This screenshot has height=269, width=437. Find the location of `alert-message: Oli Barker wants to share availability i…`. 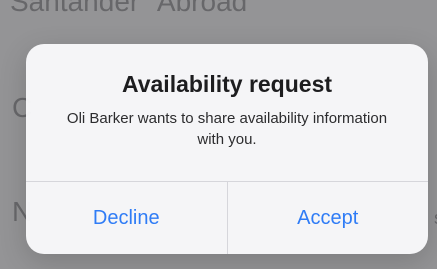

alert-message: Oli Barker wants to share availability i… is located at coordinates (227, 129).